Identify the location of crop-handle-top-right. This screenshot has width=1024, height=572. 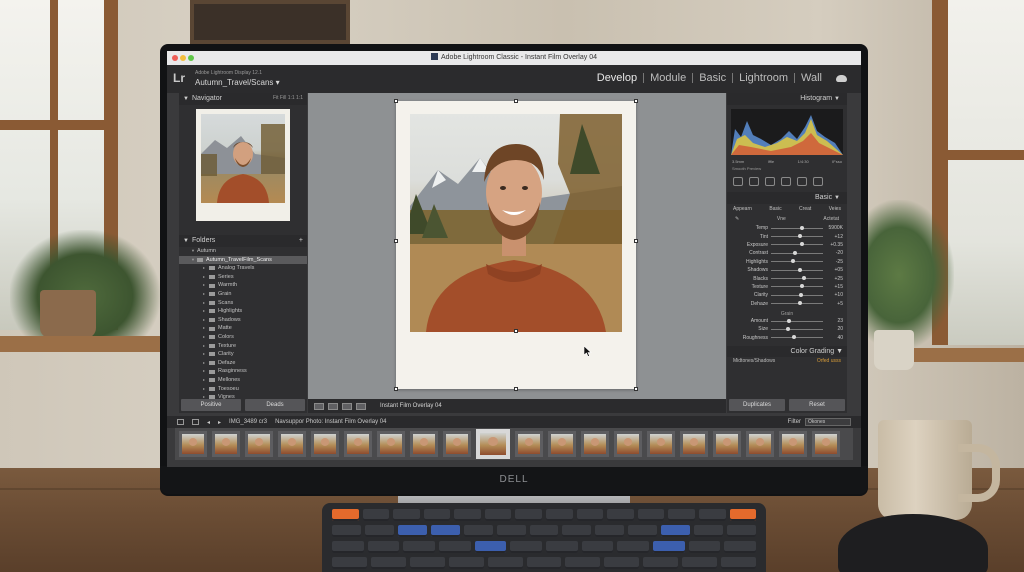
(636, 101).